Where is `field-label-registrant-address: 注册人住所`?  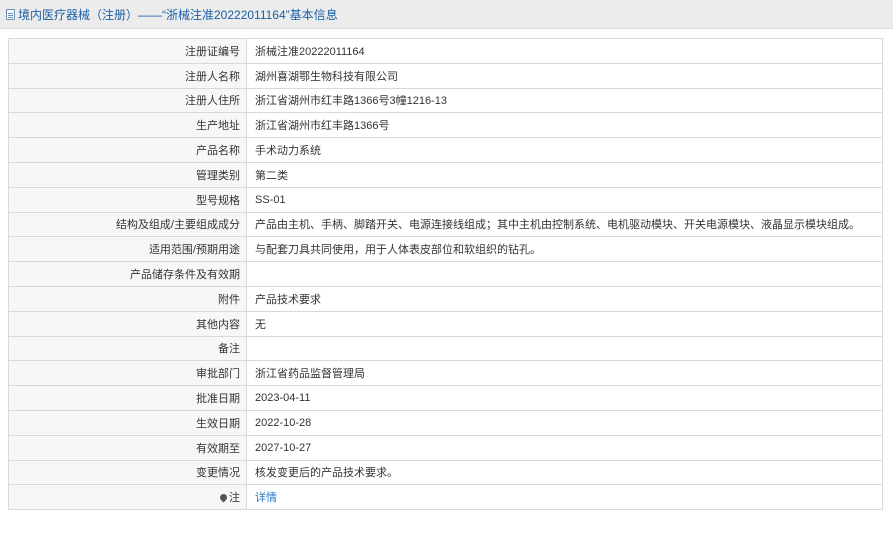
field-label-registrant-address: 注册人住所 is located at coordinates (127, 100).